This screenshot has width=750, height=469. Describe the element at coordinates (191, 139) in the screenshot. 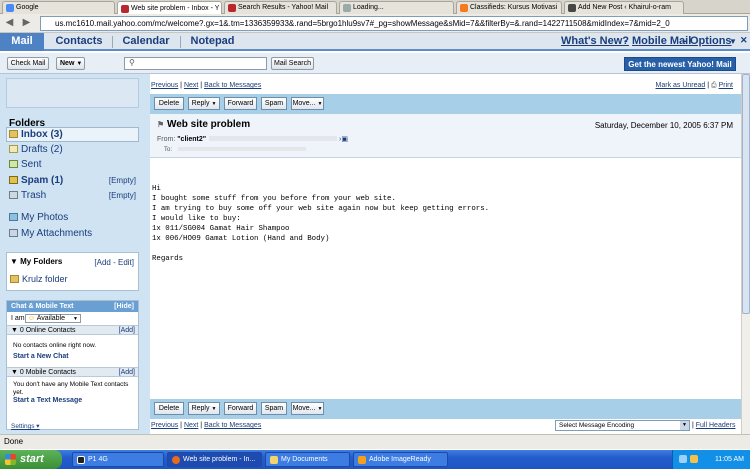

I see `from-value: "client2"` at that location.